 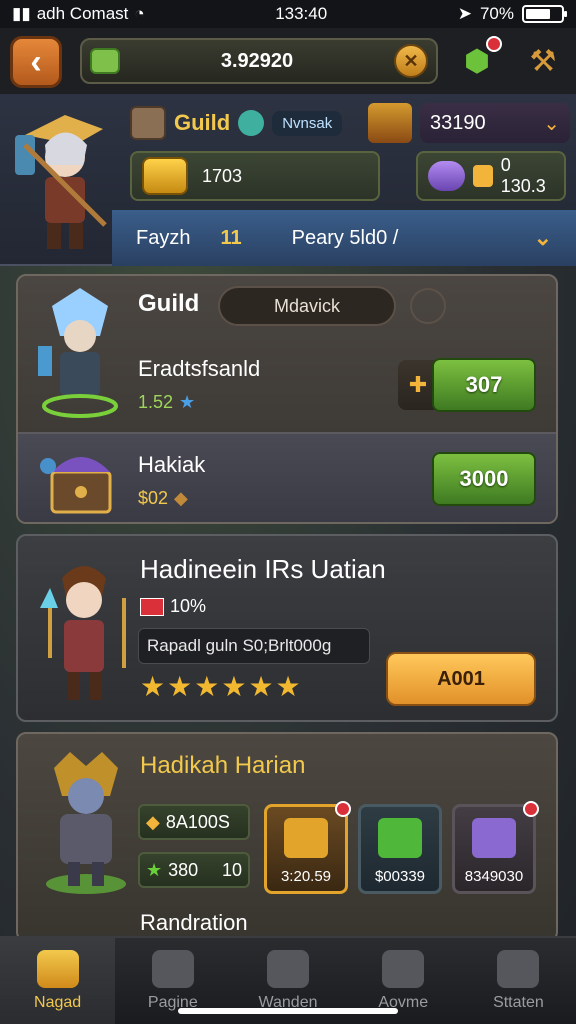 What do you see at coordinates (464, 13) in the screenshot?
I see `location-icon: ➤` at bounding box center [464, 13].